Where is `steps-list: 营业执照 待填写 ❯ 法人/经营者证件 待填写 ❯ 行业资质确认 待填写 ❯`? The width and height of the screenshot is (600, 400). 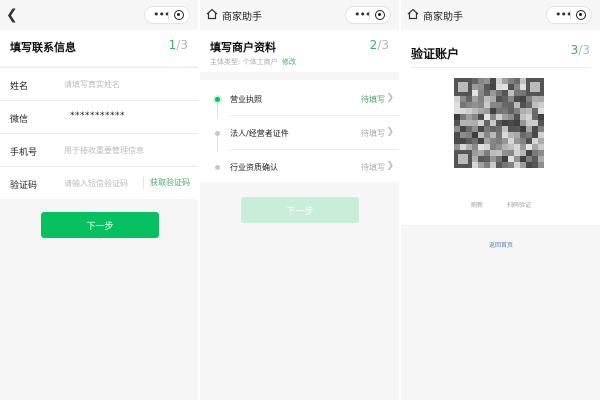
steps-list: 营业执照 待填写 ❯ 法人/经营者证件 待填写 ❯ 行业资质确认 待填写 ❯ is located at coordinates (299, 131).